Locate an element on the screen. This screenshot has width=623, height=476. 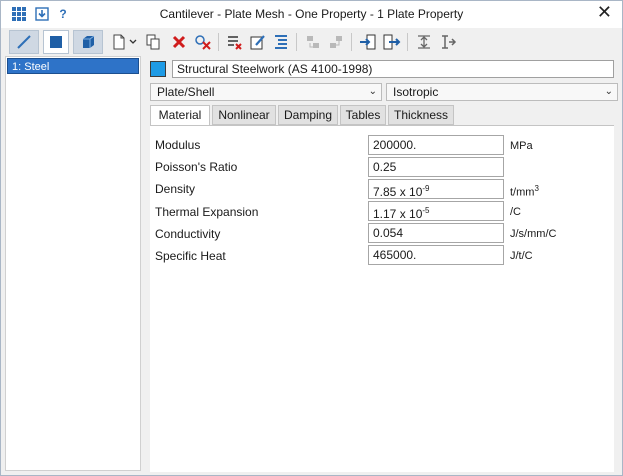
line-icon is located at coordinates (24, 42).